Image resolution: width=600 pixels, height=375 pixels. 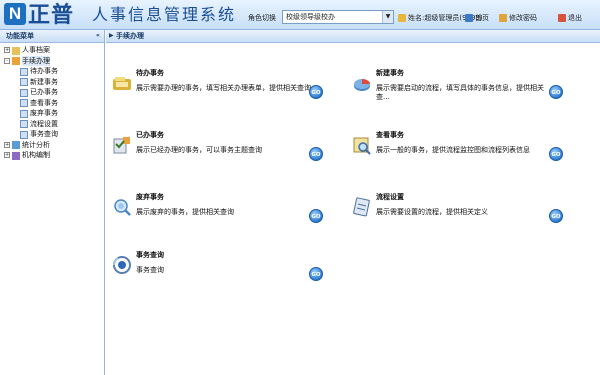 I want to click on logout-link: 退出, so click(x=570, y=18).